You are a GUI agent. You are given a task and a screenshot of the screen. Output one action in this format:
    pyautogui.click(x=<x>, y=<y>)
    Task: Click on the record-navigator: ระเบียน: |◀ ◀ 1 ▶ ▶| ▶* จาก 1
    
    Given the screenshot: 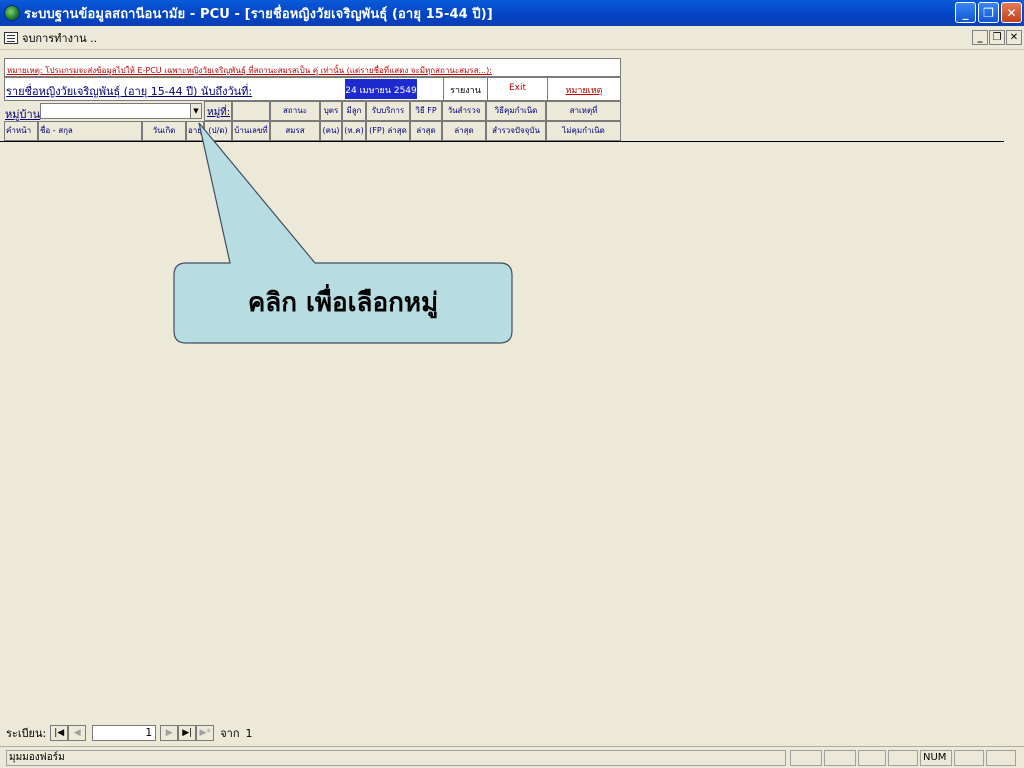 What is the action you would take?
    pyautogui.click(x=129, y=733)
    